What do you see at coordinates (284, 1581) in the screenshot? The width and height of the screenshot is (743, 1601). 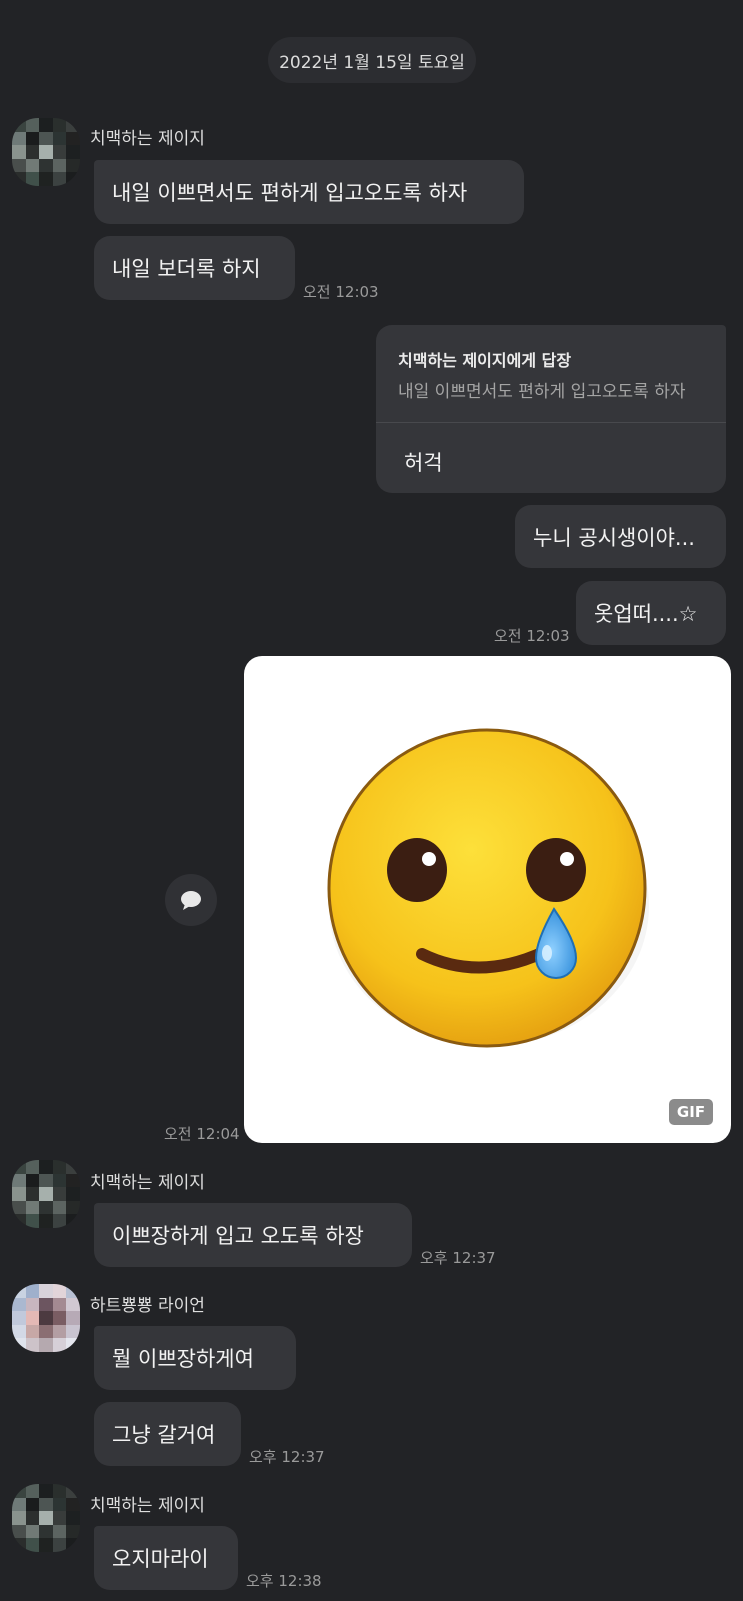 I see `message-time: 오후 12:38` at bounding box center [284, 1581].